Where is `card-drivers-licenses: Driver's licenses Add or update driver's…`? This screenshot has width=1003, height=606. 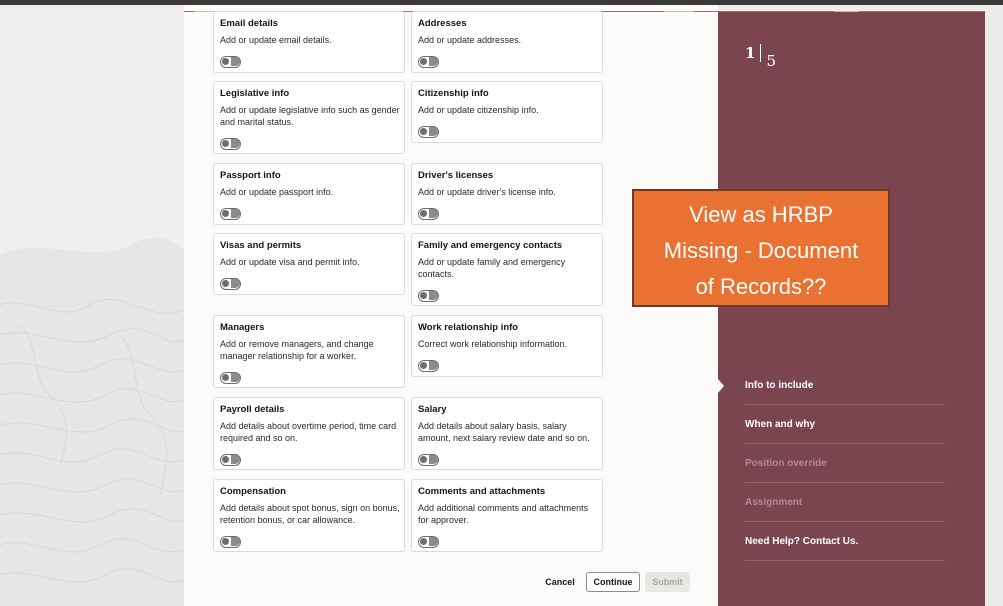
card-drivers-licenses: Driver's licenses Add or update driver's… is located at coordinates (507, 194).